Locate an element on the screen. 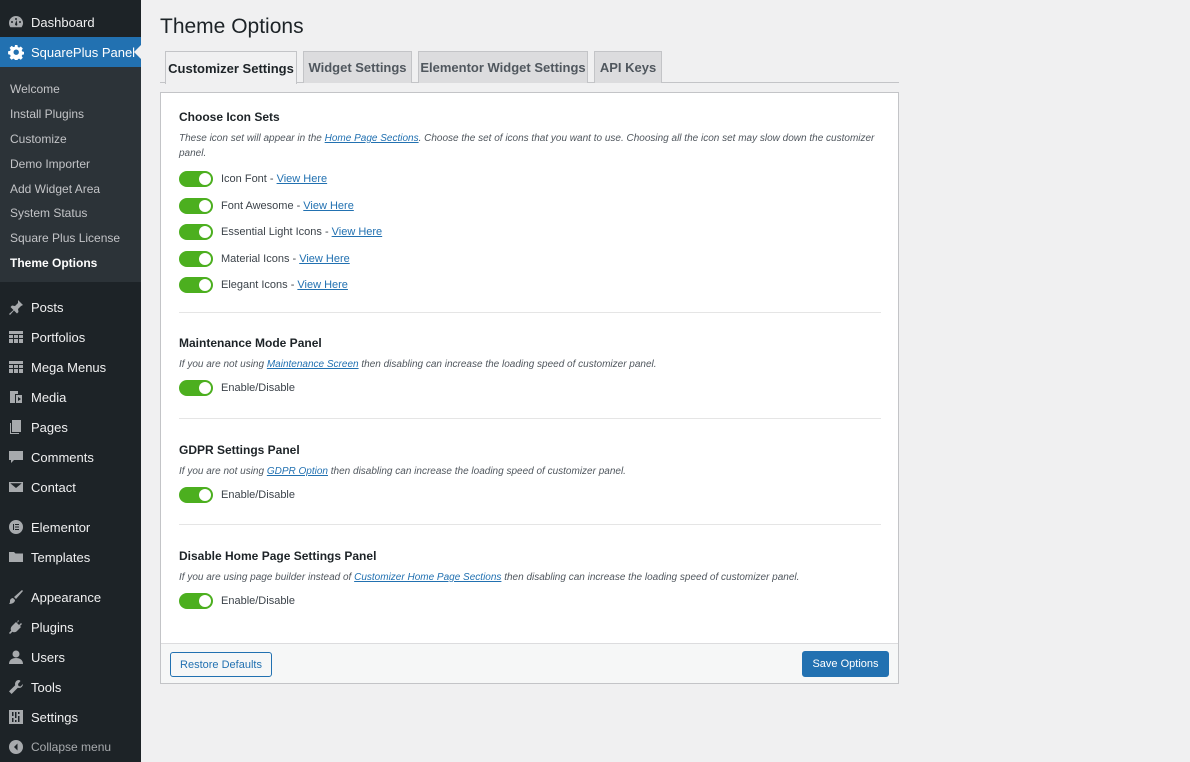 The height and width of the screenshot is (762, 1190). submenu-customize: Customize is located at coordinates (70, 139).